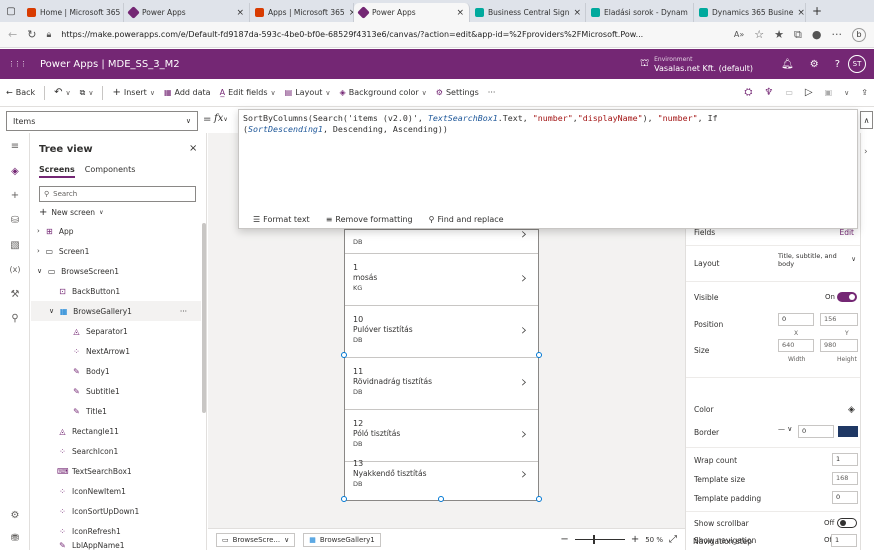 This screenshot has width=874, height=550. Describe the element at coordinates (851, 410) in the screenshot. I see `paint-bucket-icon: ◈` at that location.